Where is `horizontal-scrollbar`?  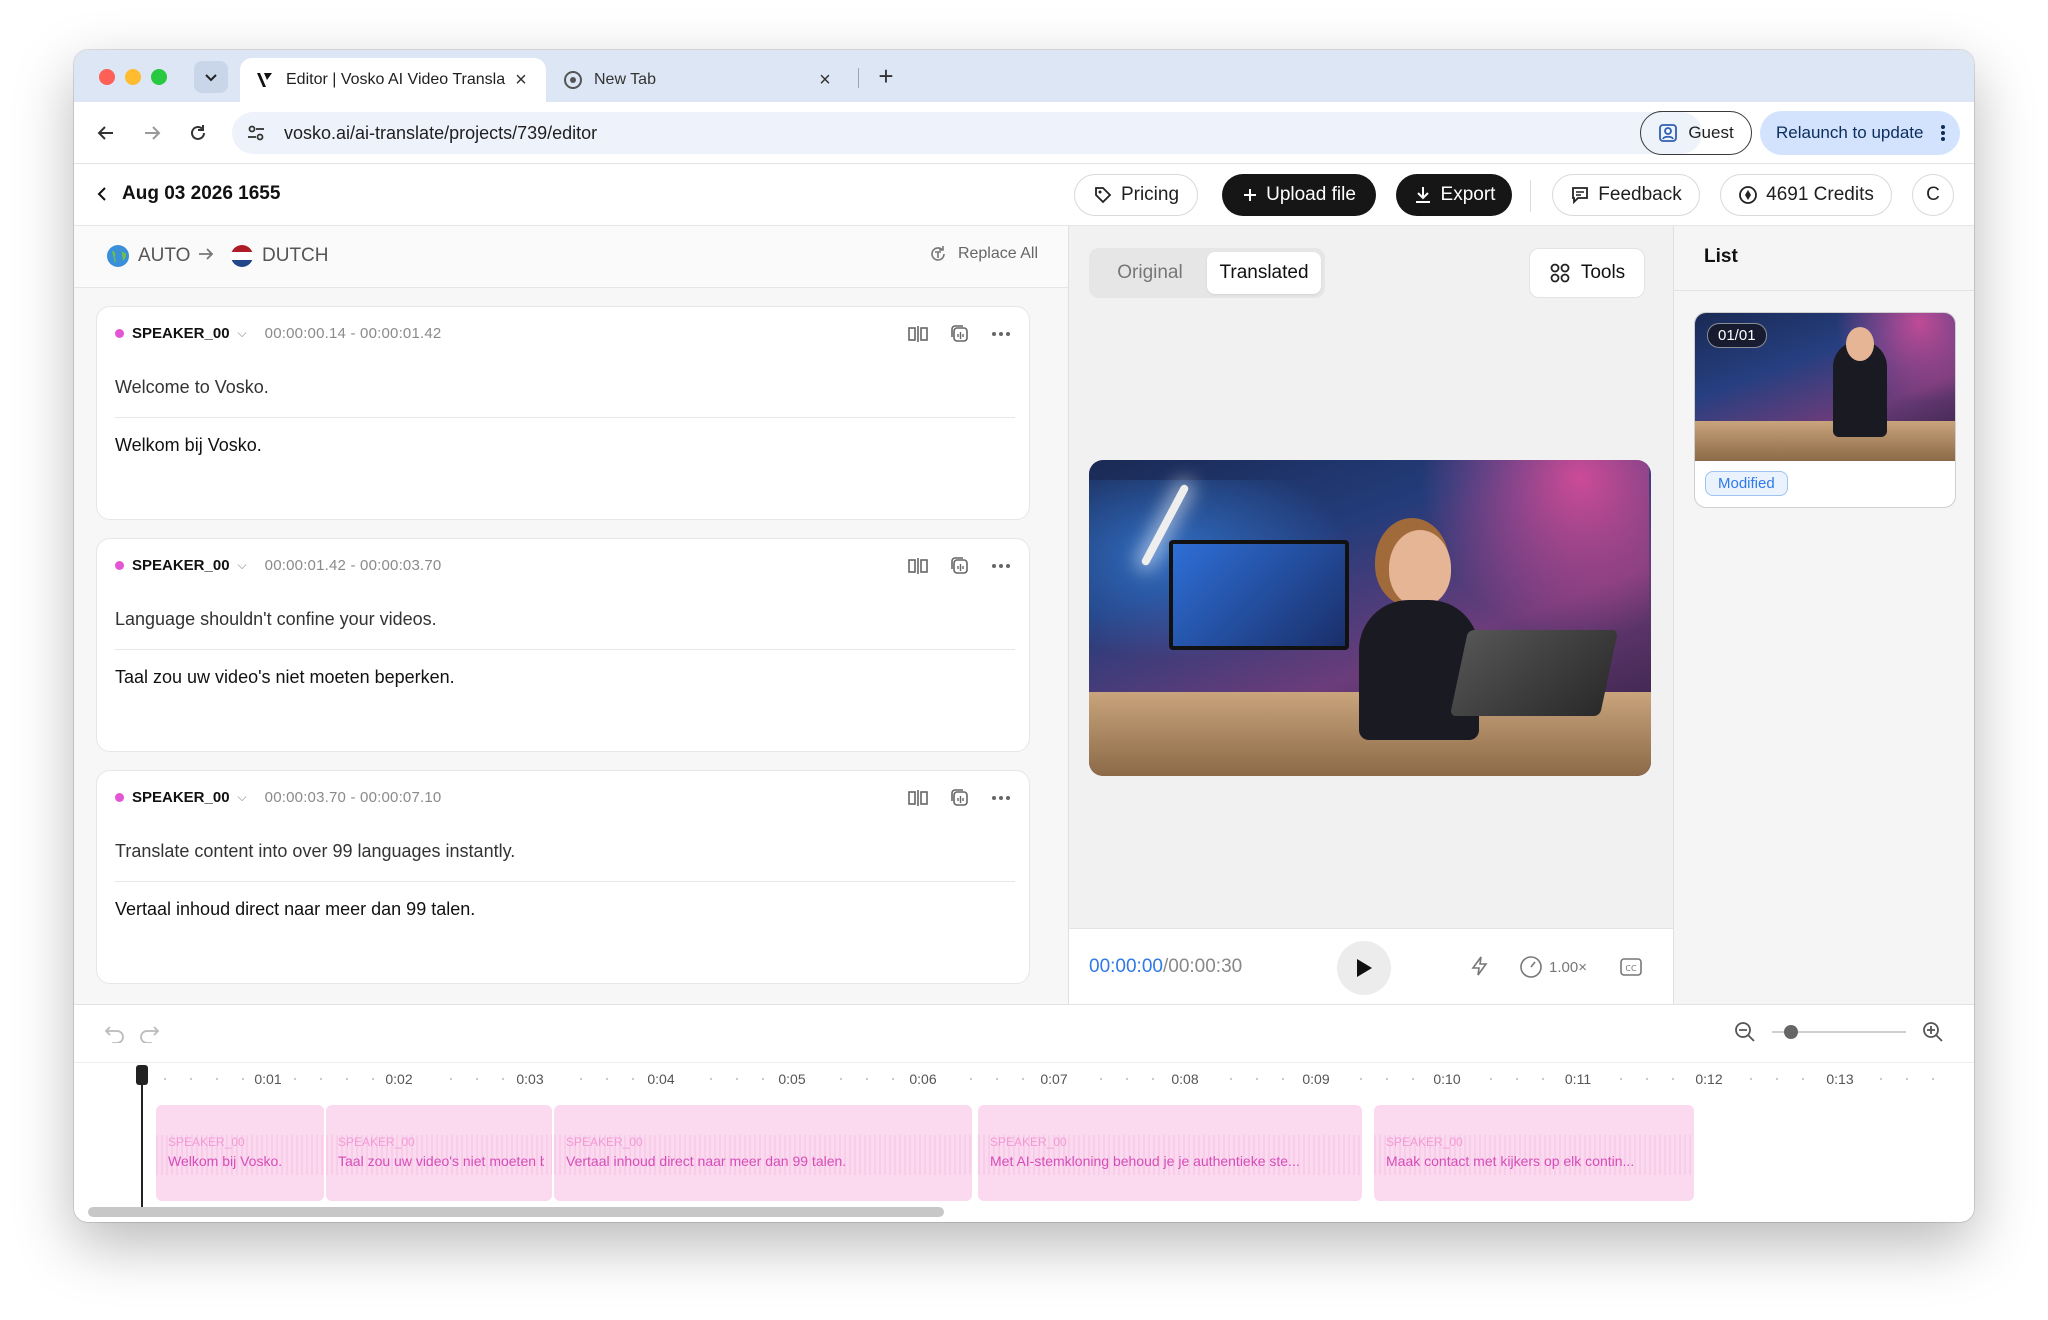
horizontal-scrollbar is located at coordinates (516, 1212).